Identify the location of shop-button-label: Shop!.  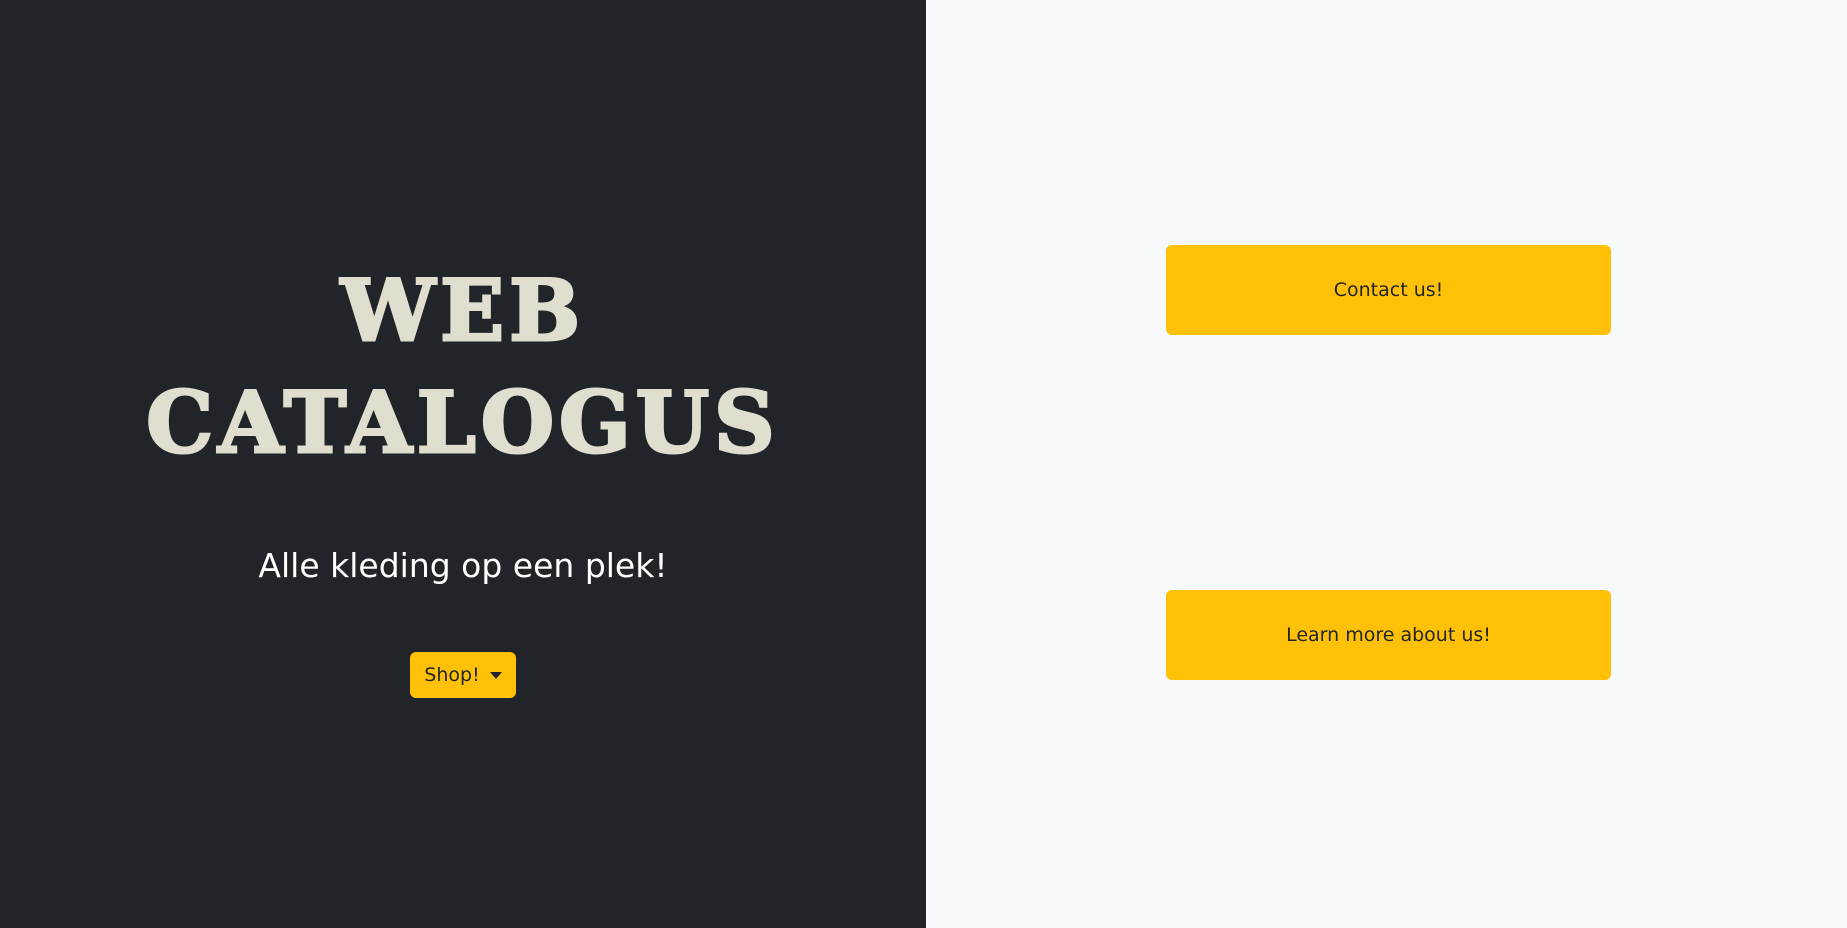
(452, 675).